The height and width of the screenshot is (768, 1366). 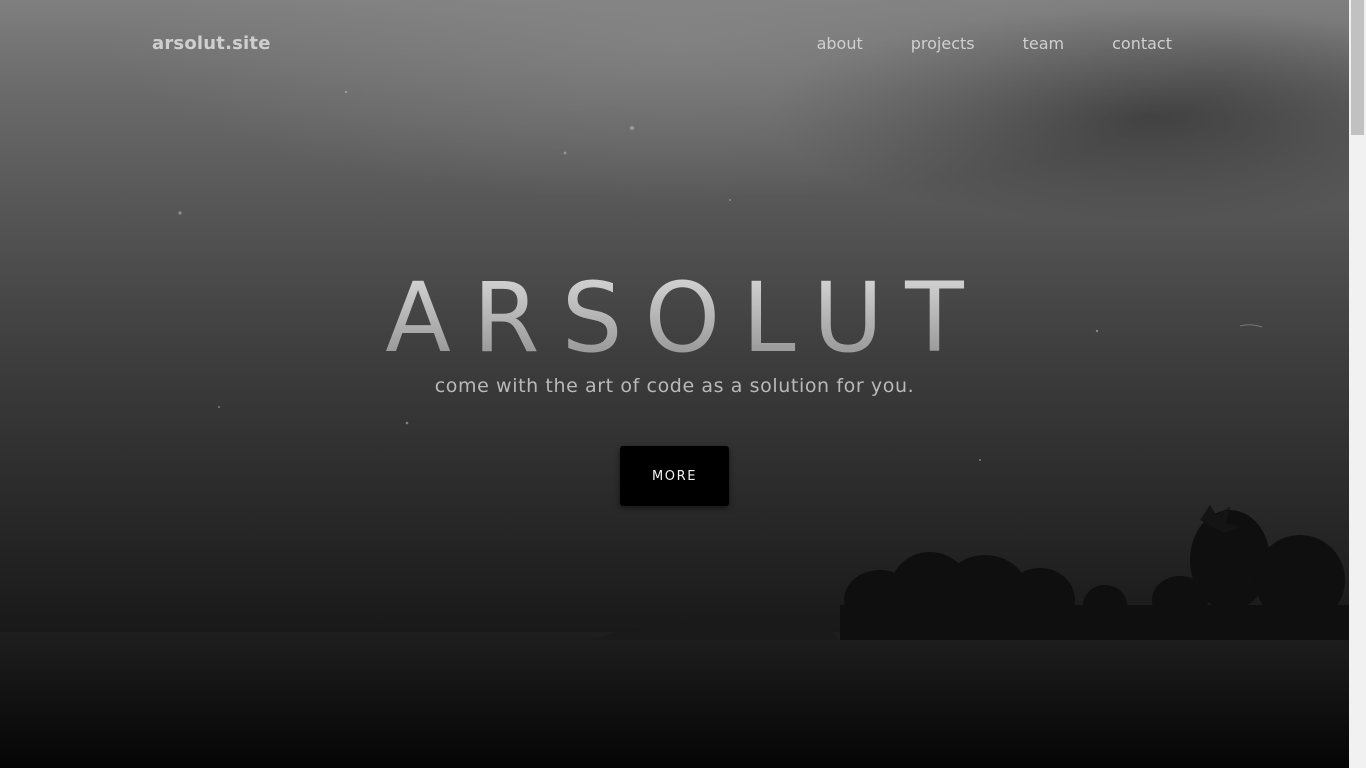 I want to click on nav-links: about projects team contact, so click(x=994, y=43).